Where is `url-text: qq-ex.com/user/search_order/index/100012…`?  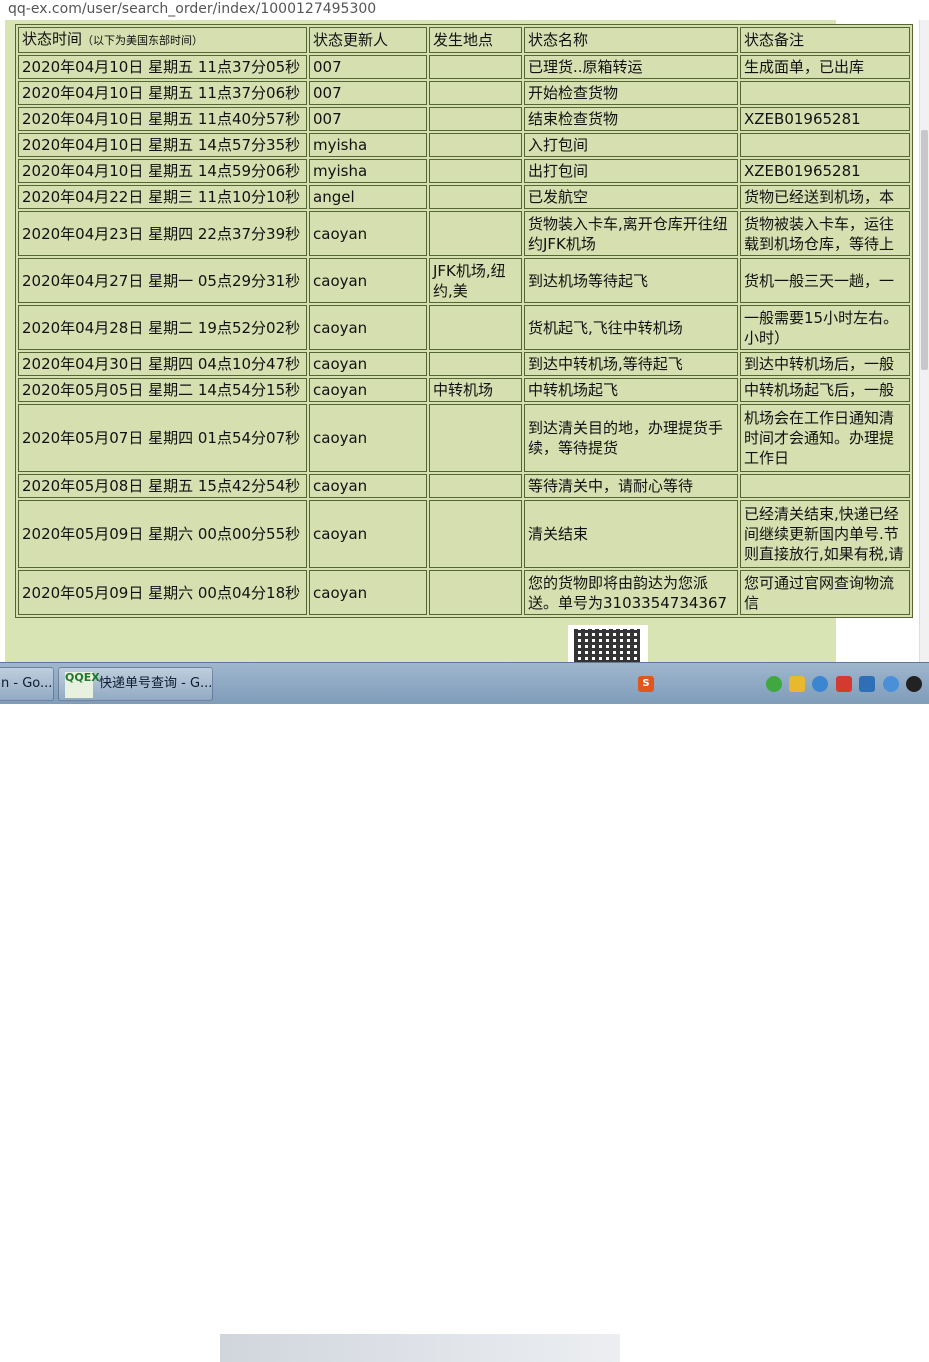 url-text: qq-ex.com/user/search_order/index/100012… is located at coordinates (192, 9).